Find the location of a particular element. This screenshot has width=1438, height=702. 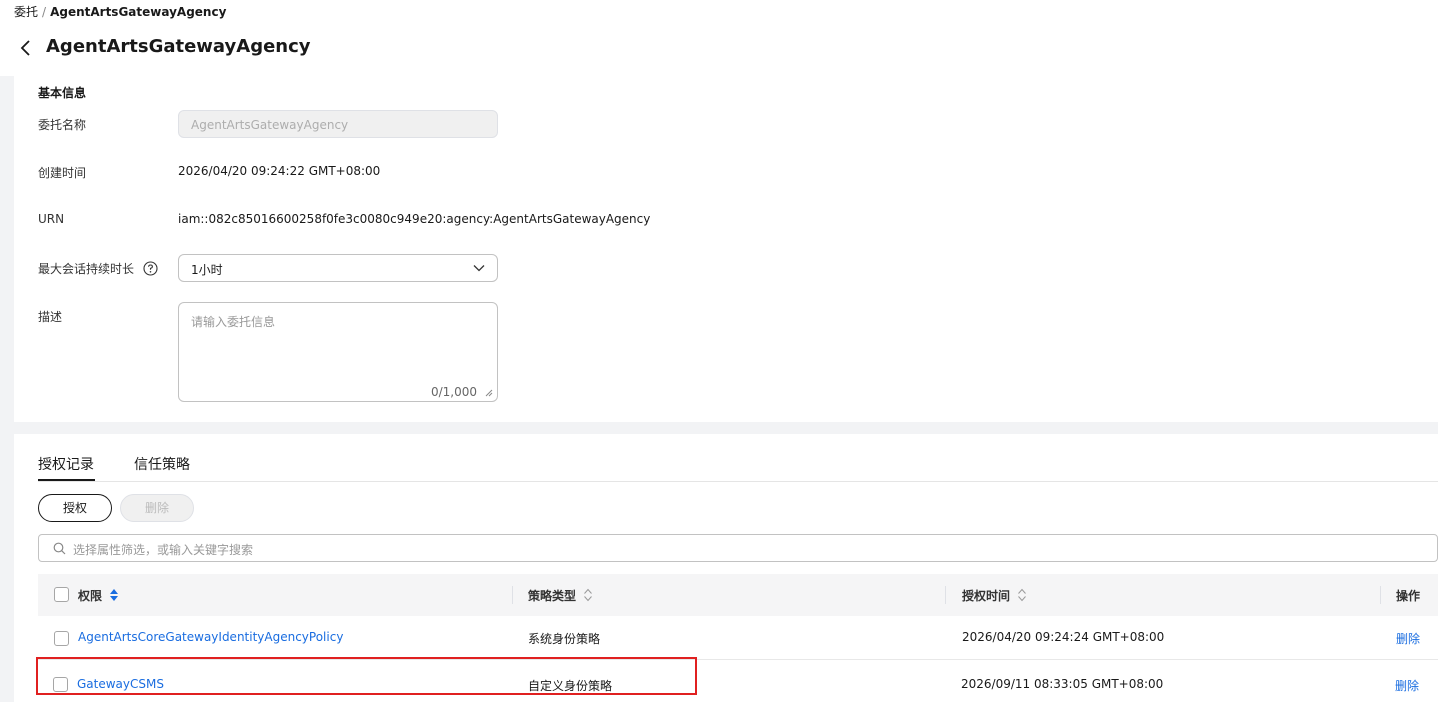

help-circle-icon is located at coordinates (150, 268).